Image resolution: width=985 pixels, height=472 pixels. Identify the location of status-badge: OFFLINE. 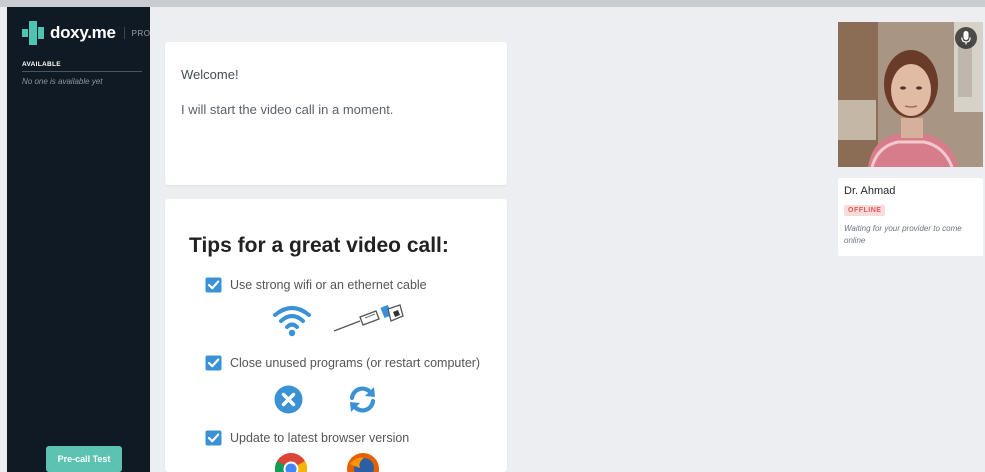
(865, 210).